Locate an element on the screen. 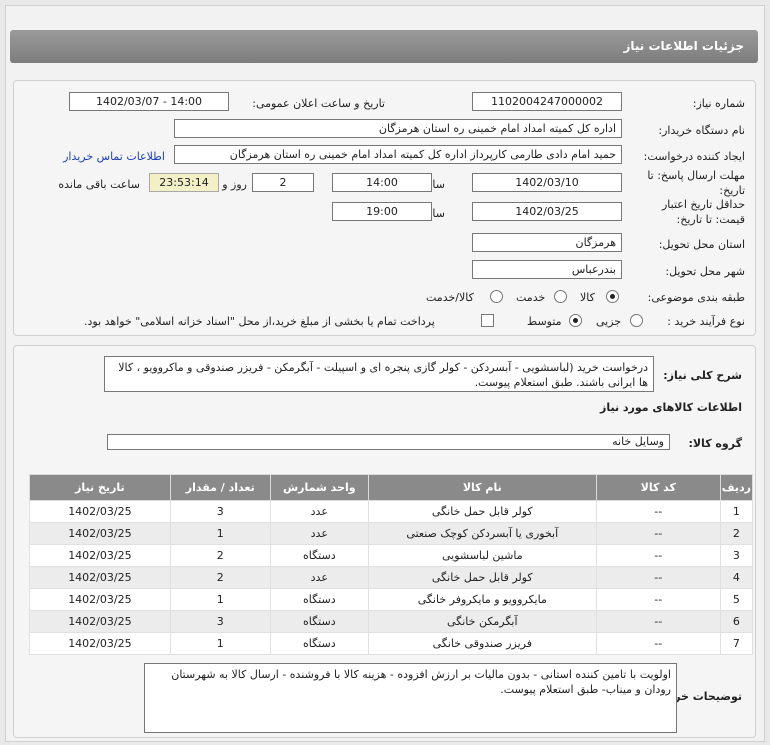  buyer-org-label: نام دستگاه خریدار: is located at coordinates (701, 130).